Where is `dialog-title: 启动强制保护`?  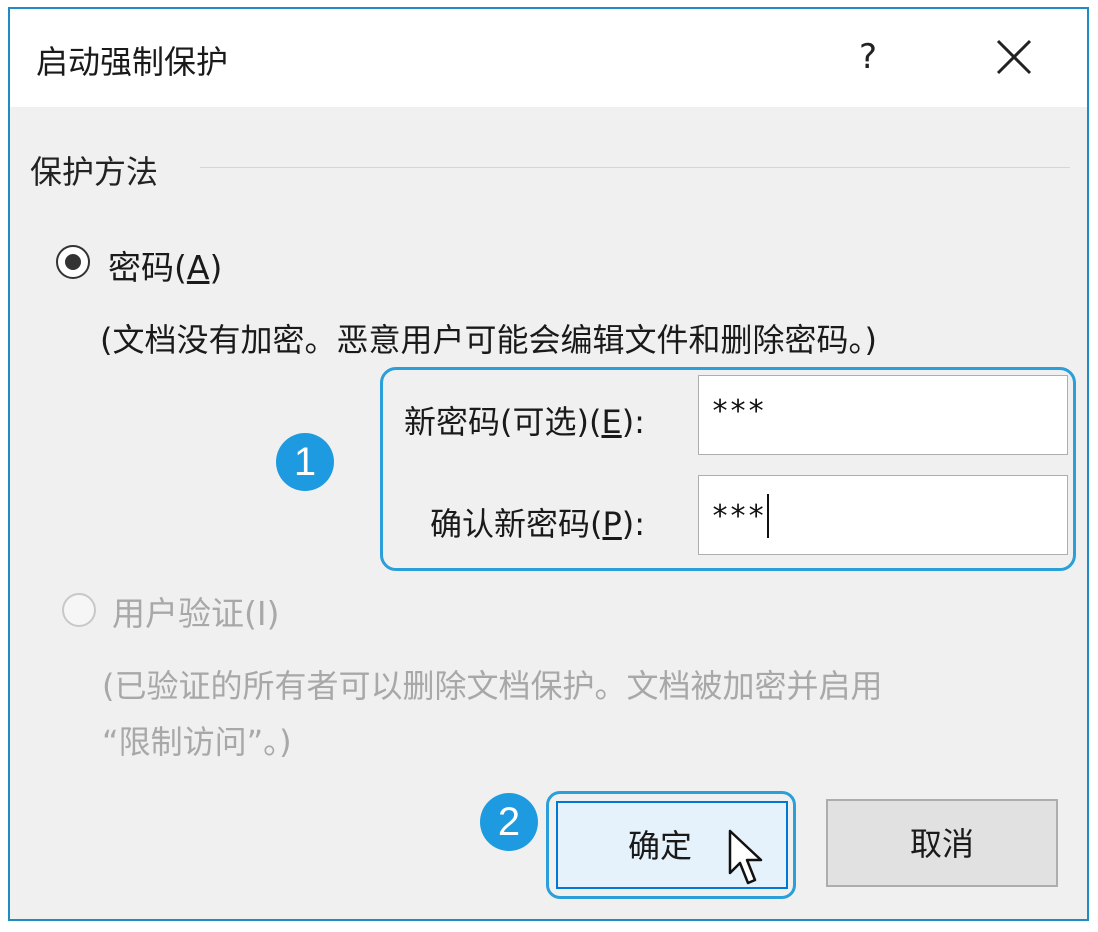
dialog-title: 启动强制保护 is located at coordinates (132, 62).